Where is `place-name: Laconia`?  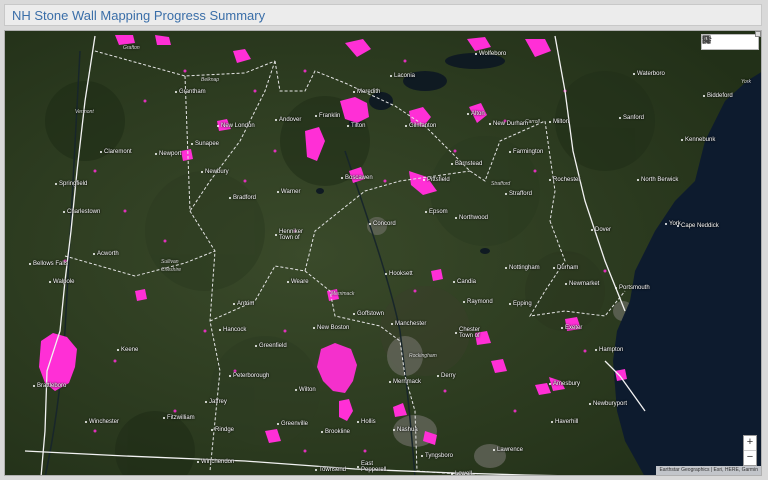 place-name: Laconia is located at coordinates (405, 76).